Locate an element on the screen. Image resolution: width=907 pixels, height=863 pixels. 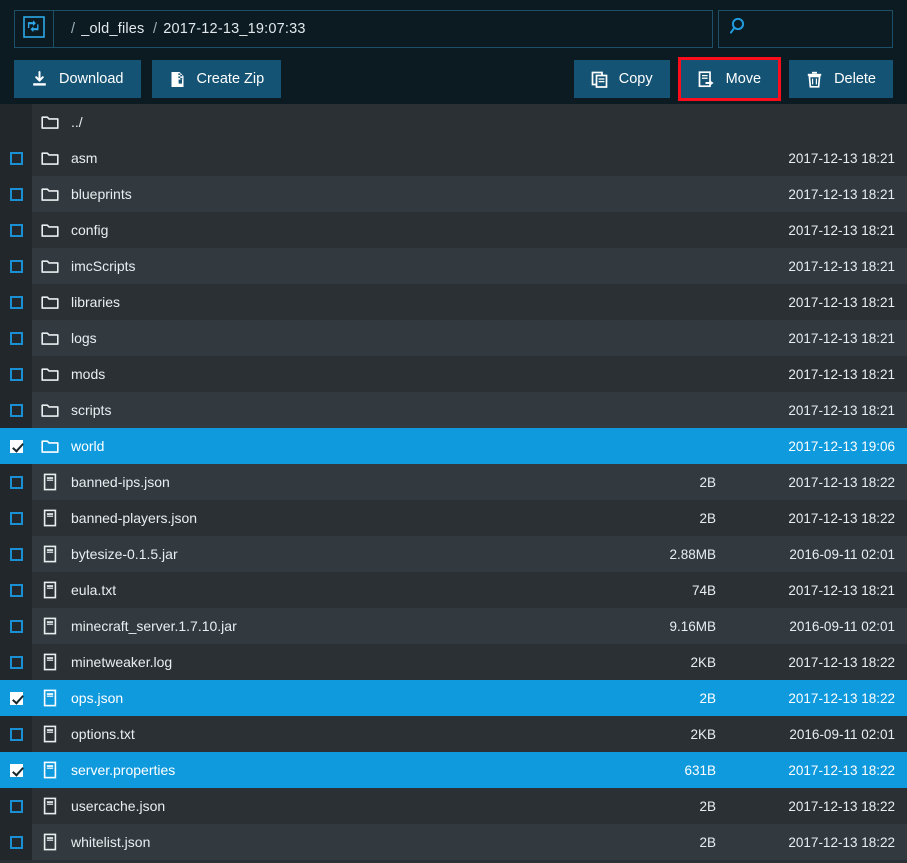
file-name: server.properties is located at coordinates (329, 770).